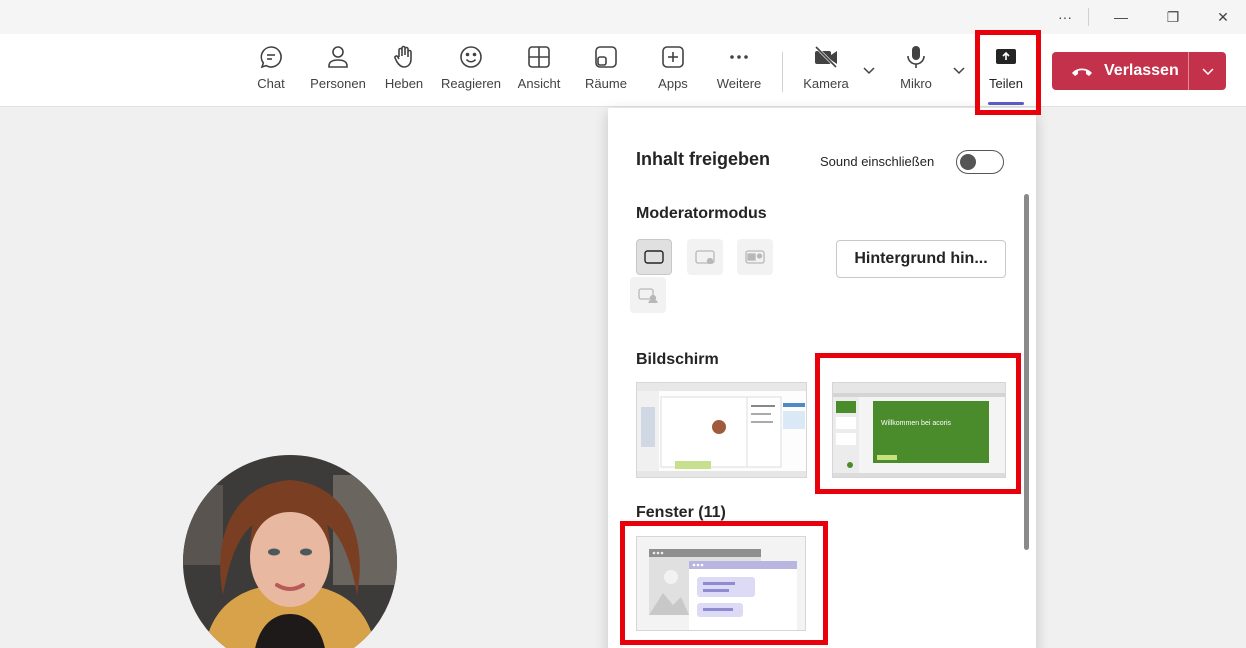 This screenshot has width=1246, height=648. What do you see at coordinates (919, 430) in the screenshot?
I see `screen-thumbnail-2: Willkommen bei acoris` at bounding box center [919, 430].